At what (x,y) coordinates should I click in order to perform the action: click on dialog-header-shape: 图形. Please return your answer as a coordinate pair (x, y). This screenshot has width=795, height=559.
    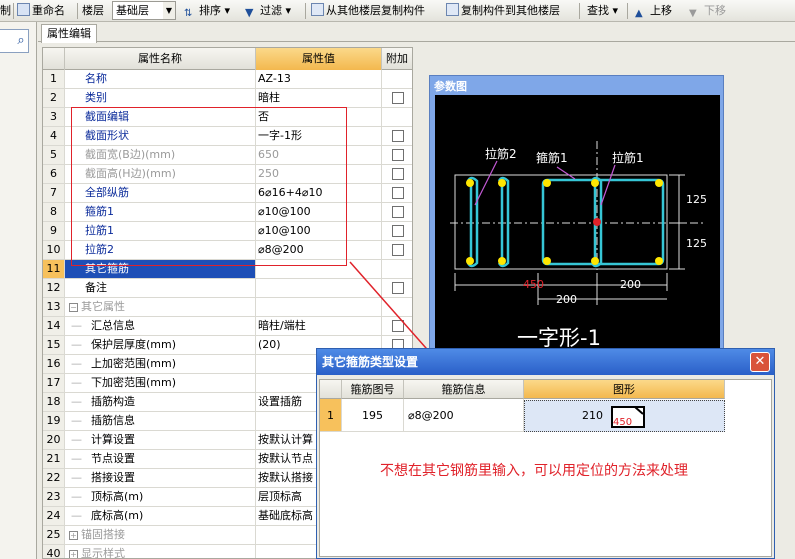
    Looking at the image, I should click on (624, 389).